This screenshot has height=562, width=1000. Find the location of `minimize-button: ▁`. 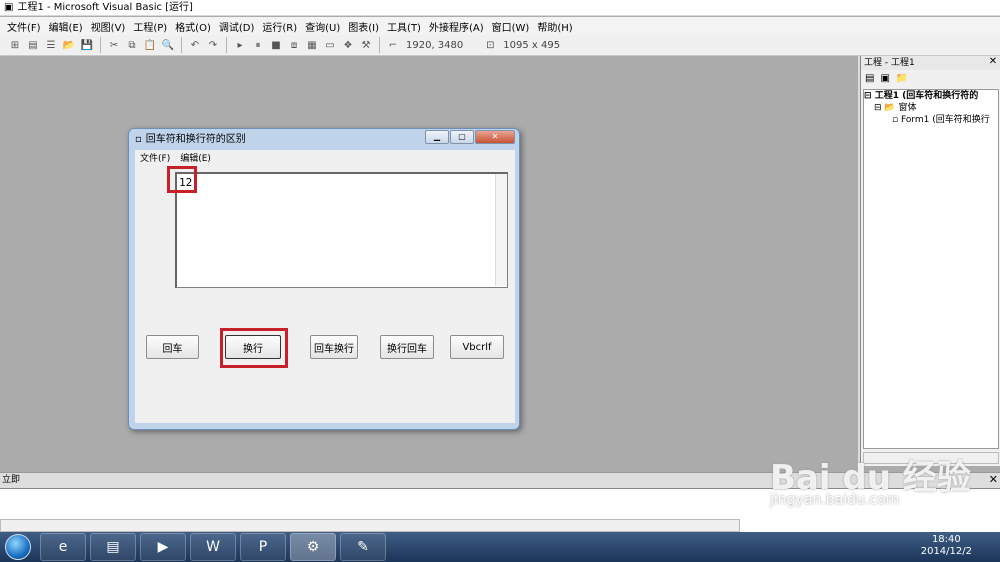

minimize-button: ▁ is located at coordinates (437, 137).